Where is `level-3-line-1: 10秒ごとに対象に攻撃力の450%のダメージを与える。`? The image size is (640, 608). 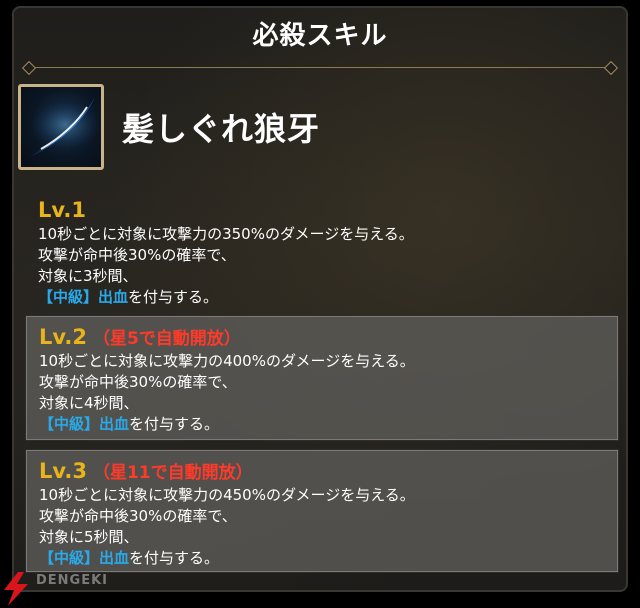
level-3-line-1: 10秒ごとに対象に攻撃力の450%のダメージを与える。 is located at coordinates (227, 495).